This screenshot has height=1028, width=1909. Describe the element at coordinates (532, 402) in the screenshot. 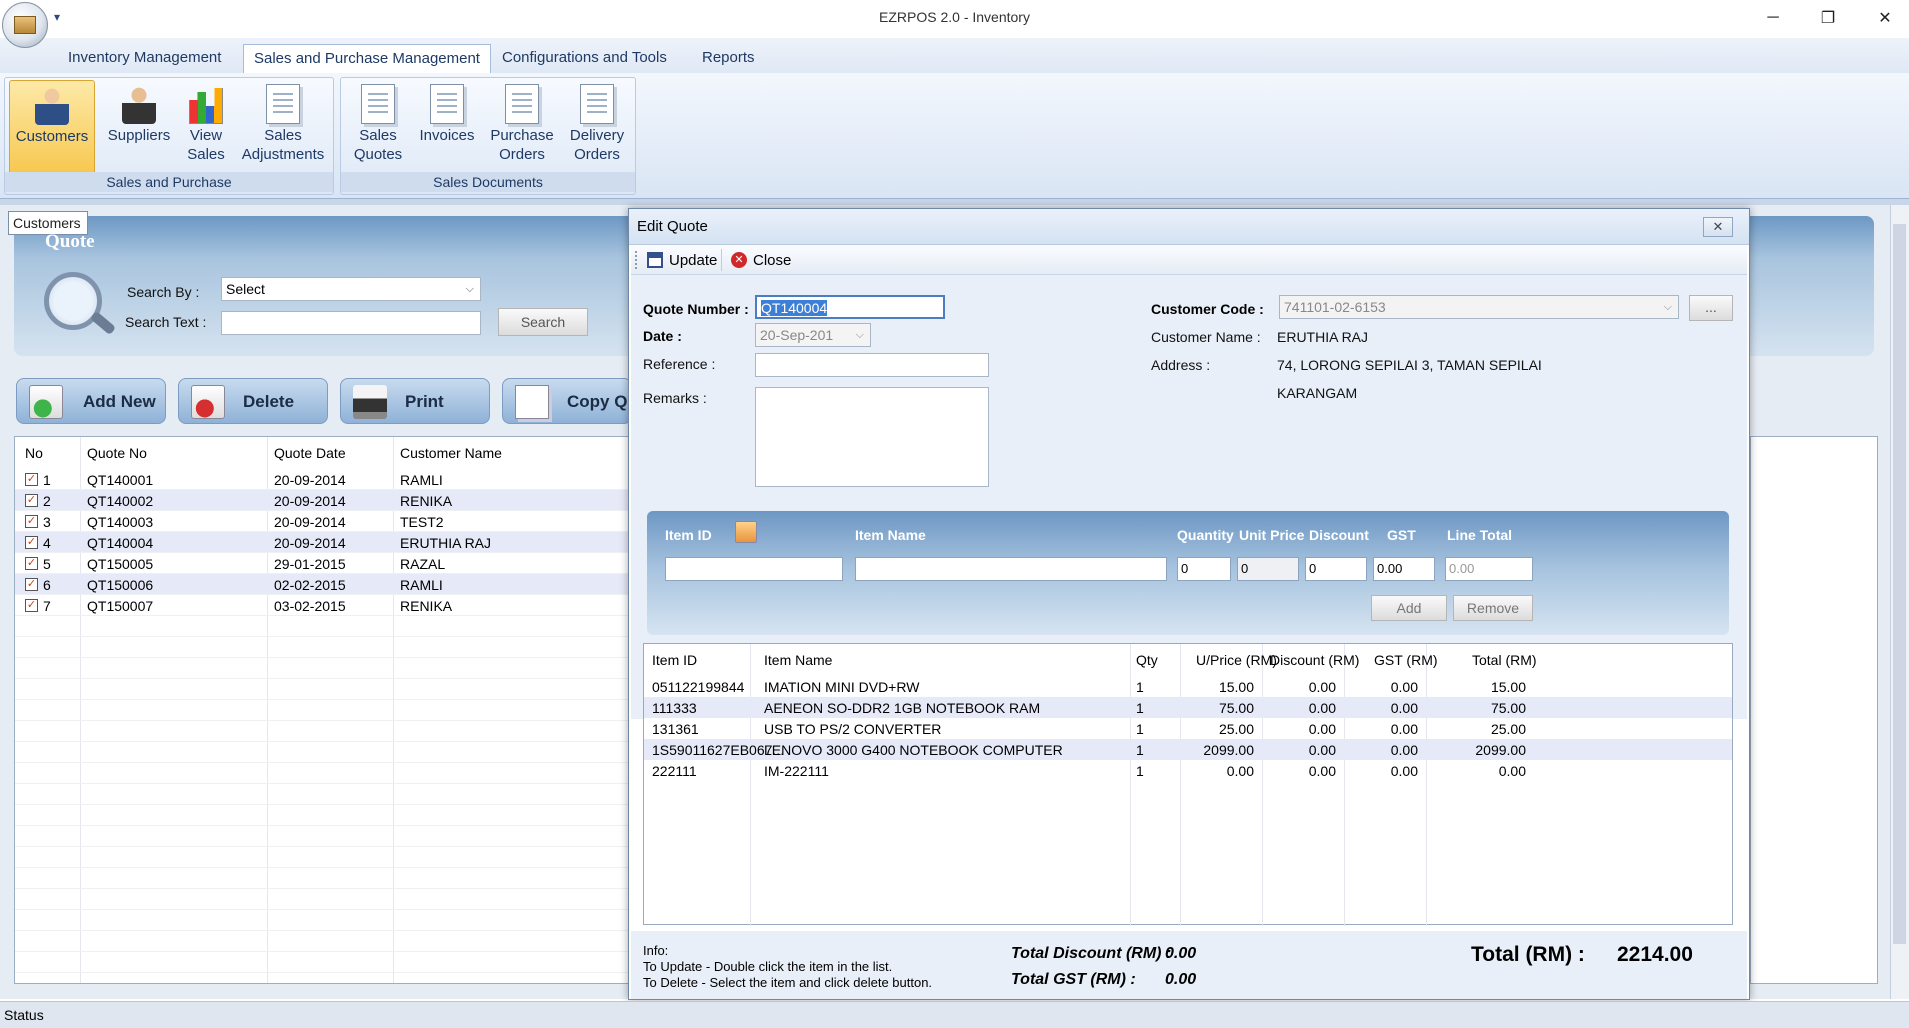

I see `copy-icon` at that location.